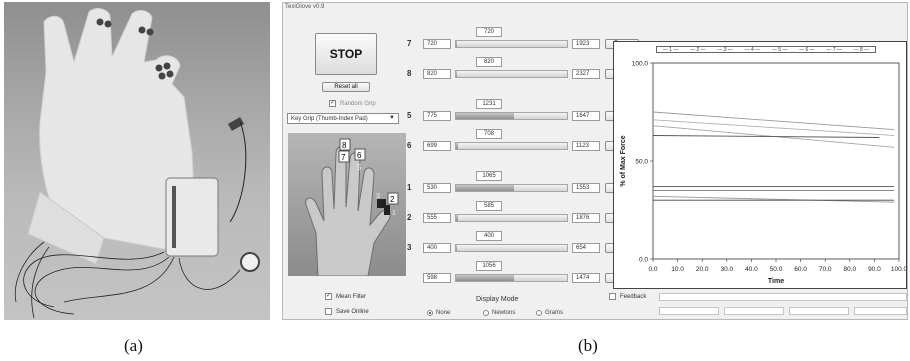 The width and height of the screenshot is (910, 361). I want to click on caption-a: (a), so click(133, 345).